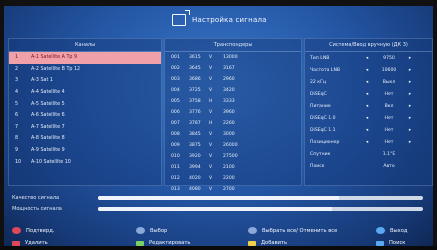  Describe the element at coordinates (17, 104) in the screenshot. I see `channel-number: 5` at that location.